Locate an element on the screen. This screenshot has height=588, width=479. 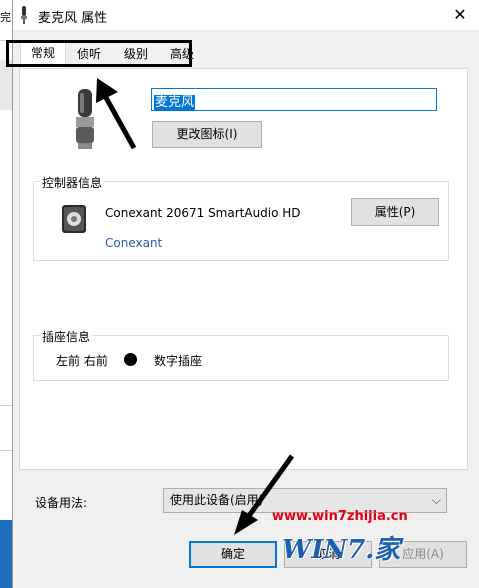
device-usage-label: 设备用法: is located at coordinates (61, 503).